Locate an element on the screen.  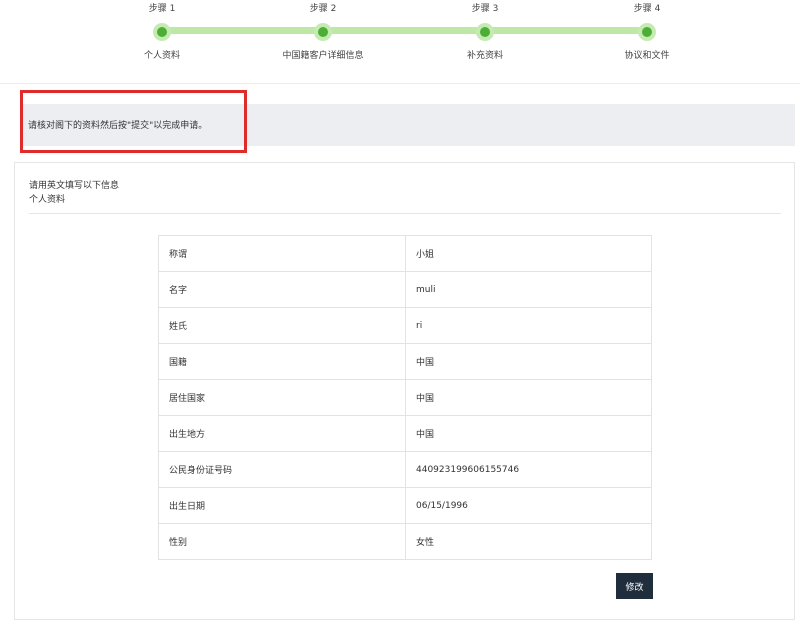
step-4-label: 协议和文件 is located at coordinates (647, 56).